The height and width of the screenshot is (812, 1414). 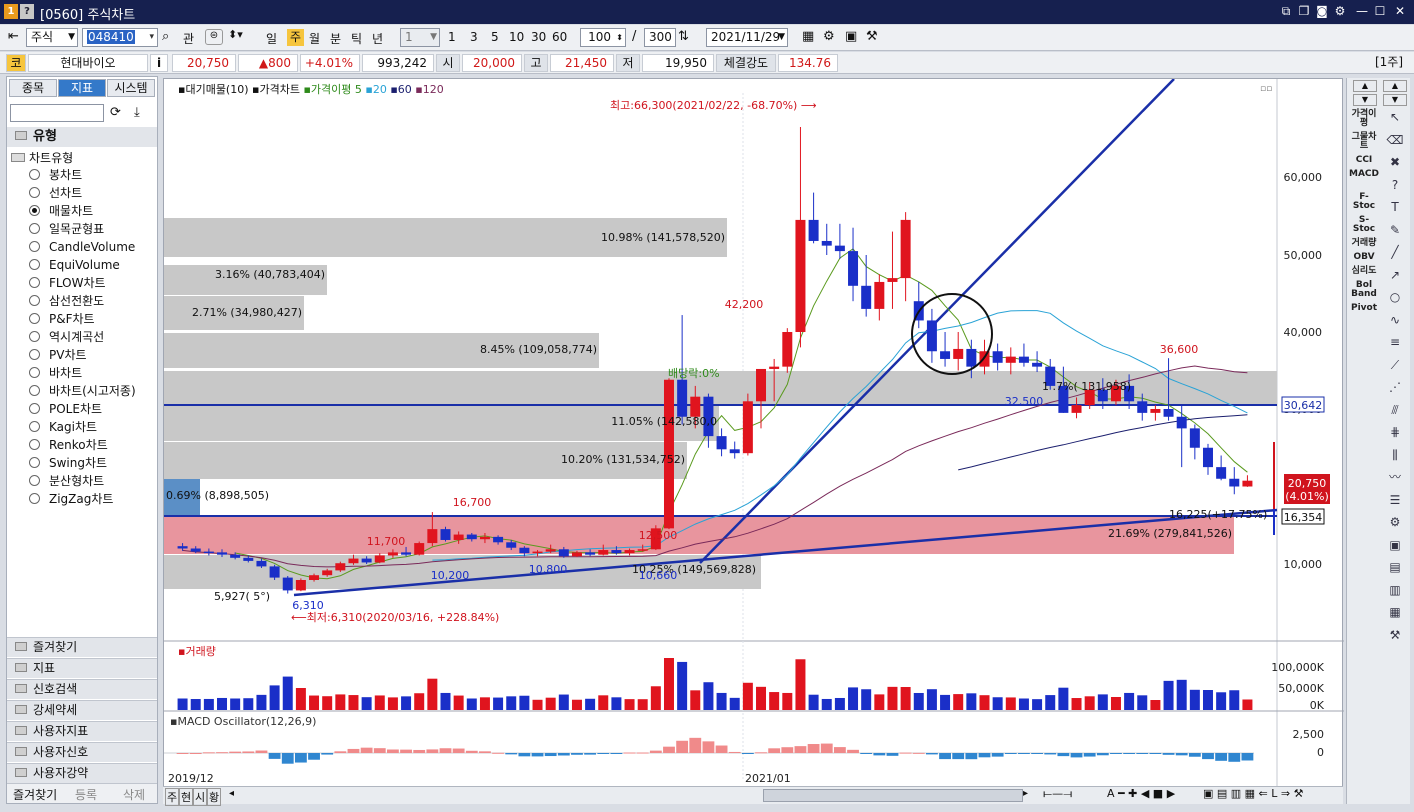 I want to click on help-icon: ?, so click(x=27, y=11).